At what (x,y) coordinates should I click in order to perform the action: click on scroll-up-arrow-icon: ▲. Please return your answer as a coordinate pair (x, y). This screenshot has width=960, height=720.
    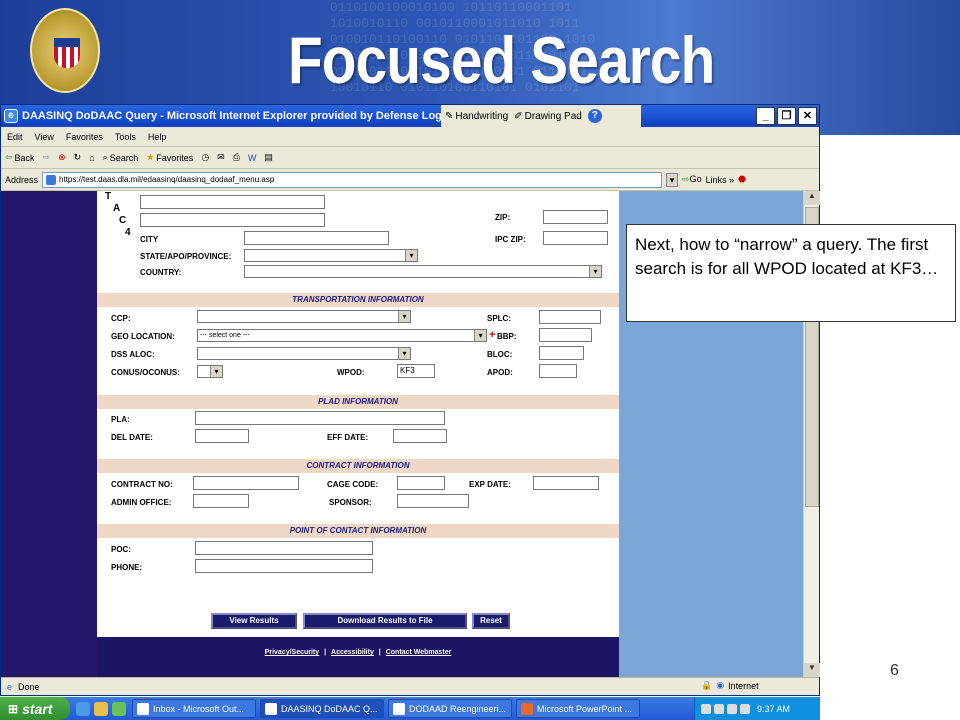
    Looking at the image, I should click on (812, 198).